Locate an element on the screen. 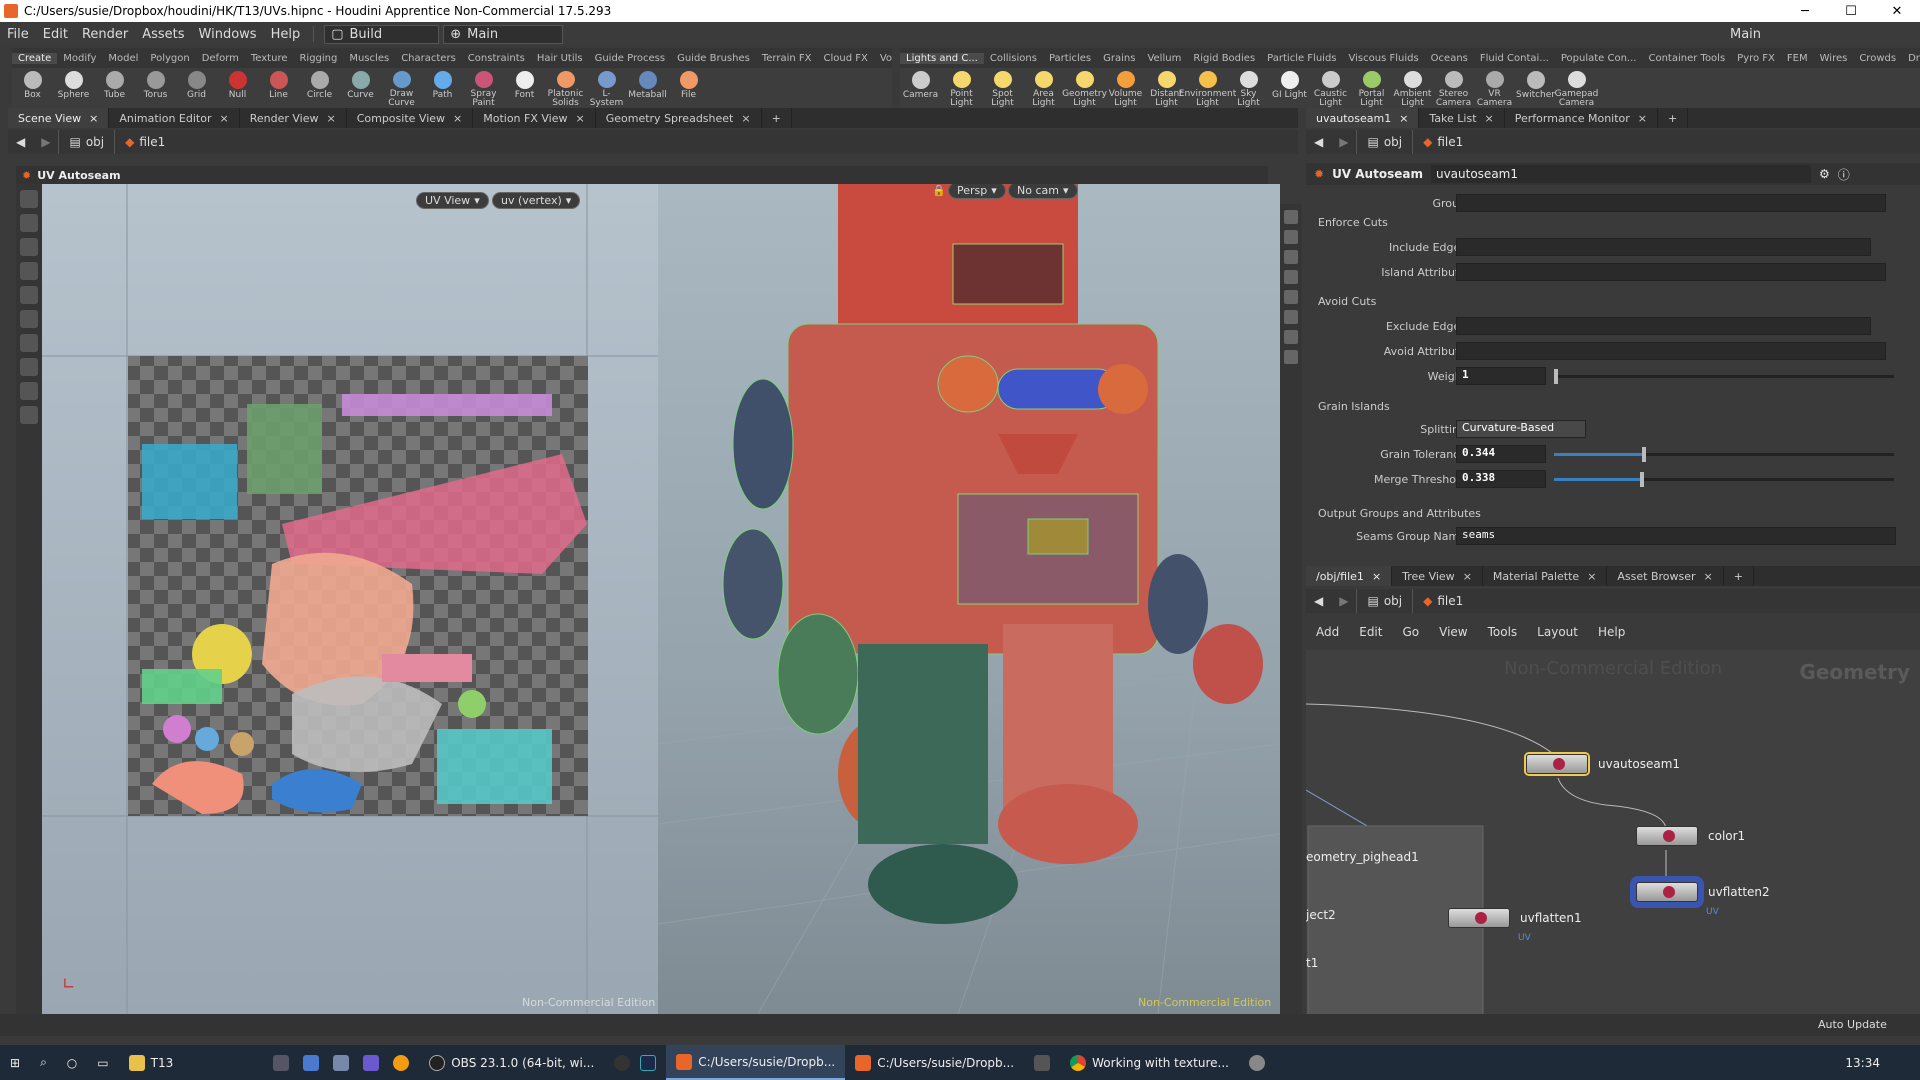  crumb-file1: ◆ file1 is located at coordinates (1442, 601).